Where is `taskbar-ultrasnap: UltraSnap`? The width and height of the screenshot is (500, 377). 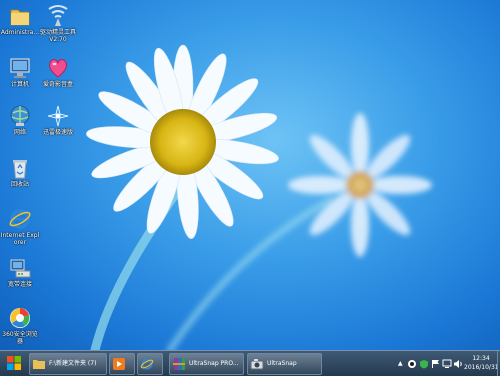
taskbar-ultrasnap: UltraSnap is located at coordinates (284, 364).